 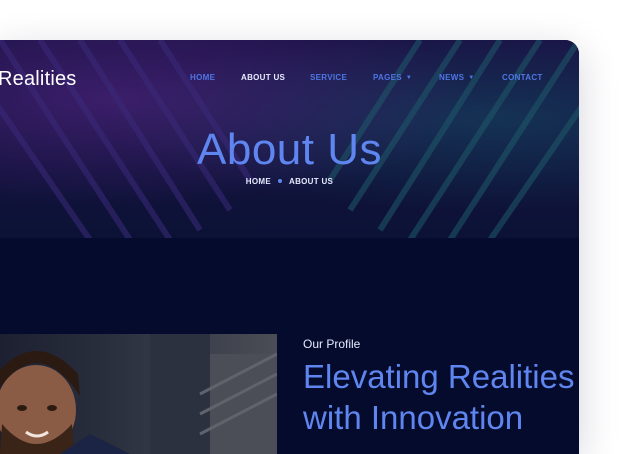 I want to click on nav-home-label: HOME, so click(x=203, y=77).